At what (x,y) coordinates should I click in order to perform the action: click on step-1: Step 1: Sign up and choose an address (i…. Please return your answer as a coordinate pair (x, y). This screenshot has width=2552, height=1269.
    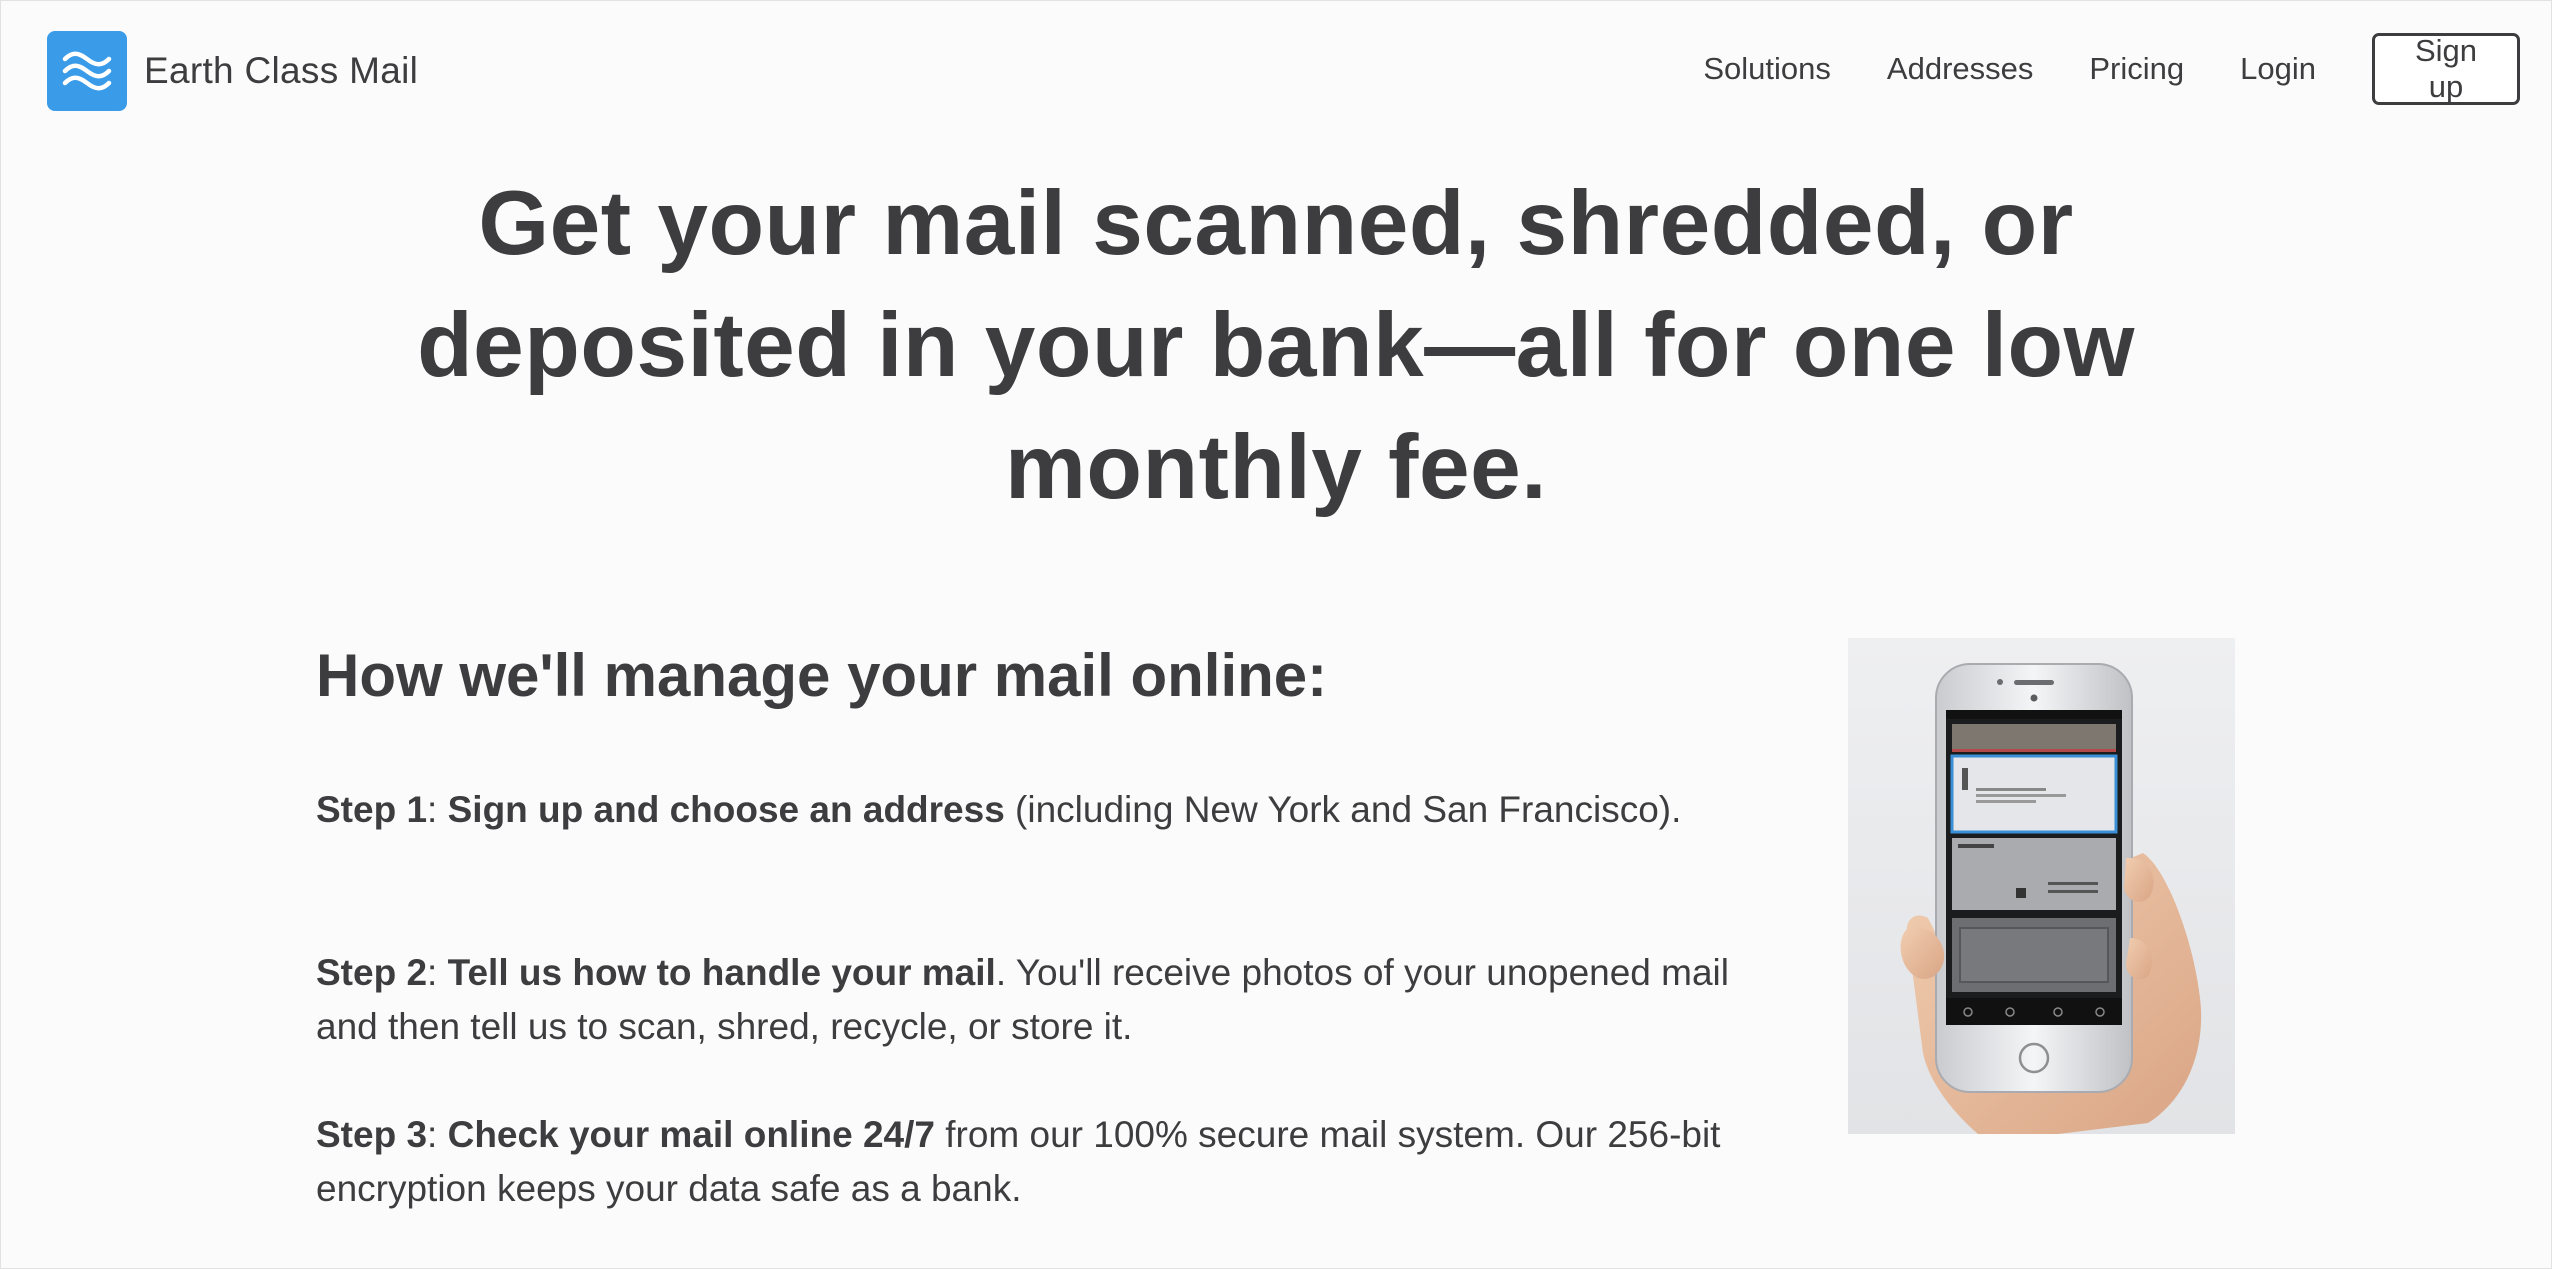
    Looking at the image, I should click on (999, 809).